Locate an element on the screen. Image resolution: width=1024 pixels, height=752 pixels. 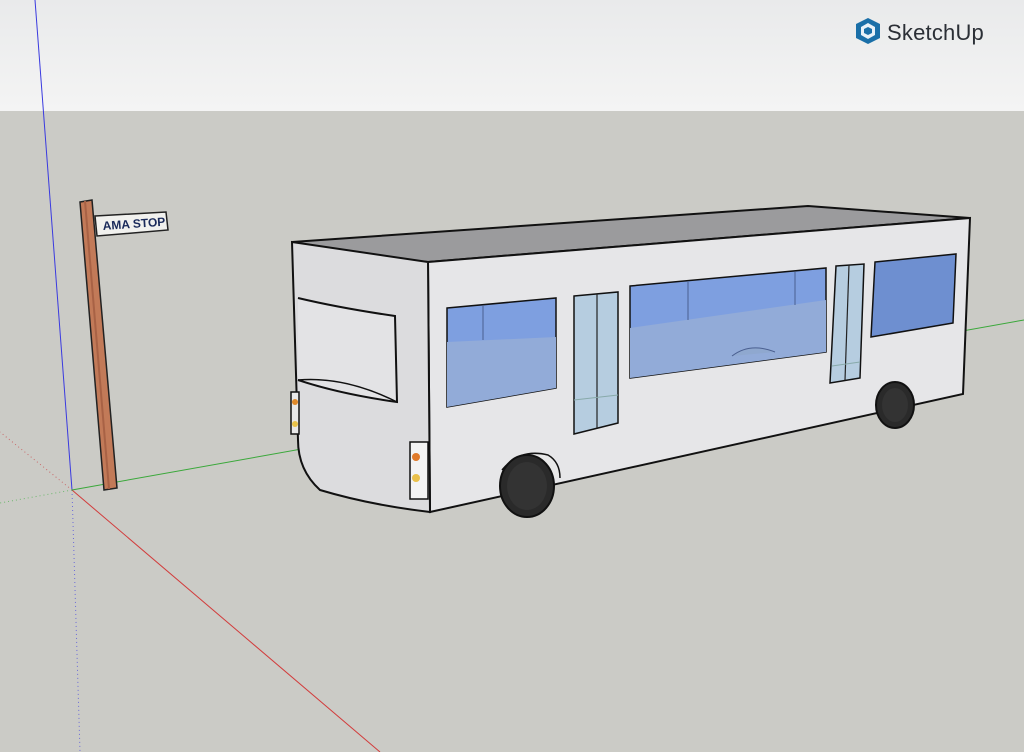
sketchup-logo: SketchUp is located at coordinates (919, 33).